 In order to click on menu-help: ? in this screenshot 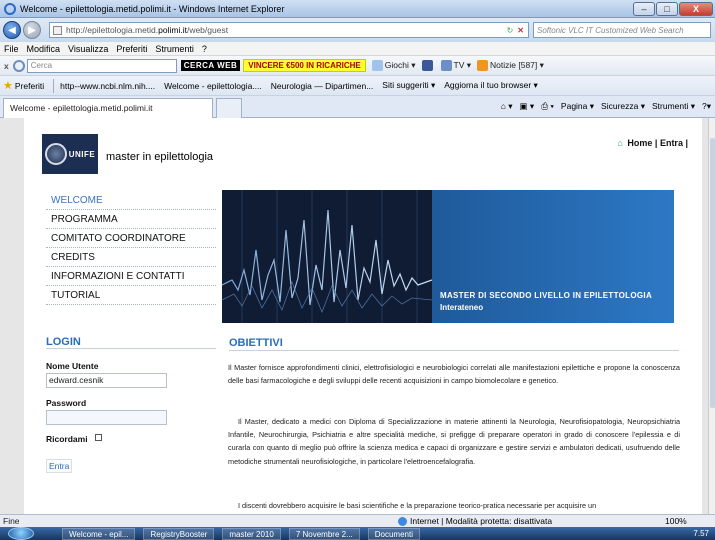, I will do `click(204, 49)`.